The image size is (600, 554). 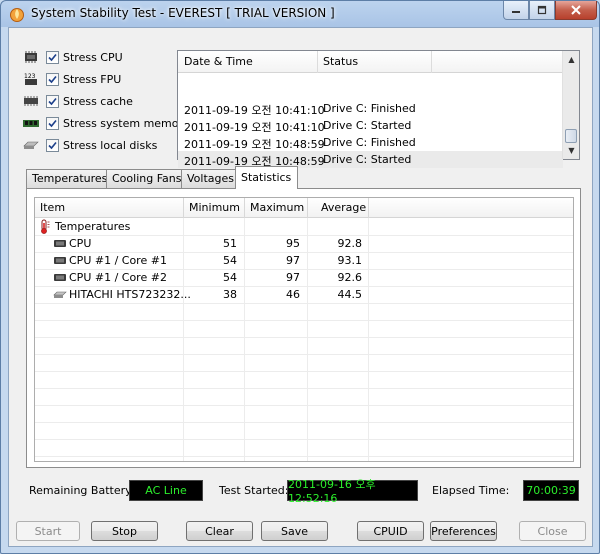 I want to click on stop-button: Stop, so click(x=124, y=531).